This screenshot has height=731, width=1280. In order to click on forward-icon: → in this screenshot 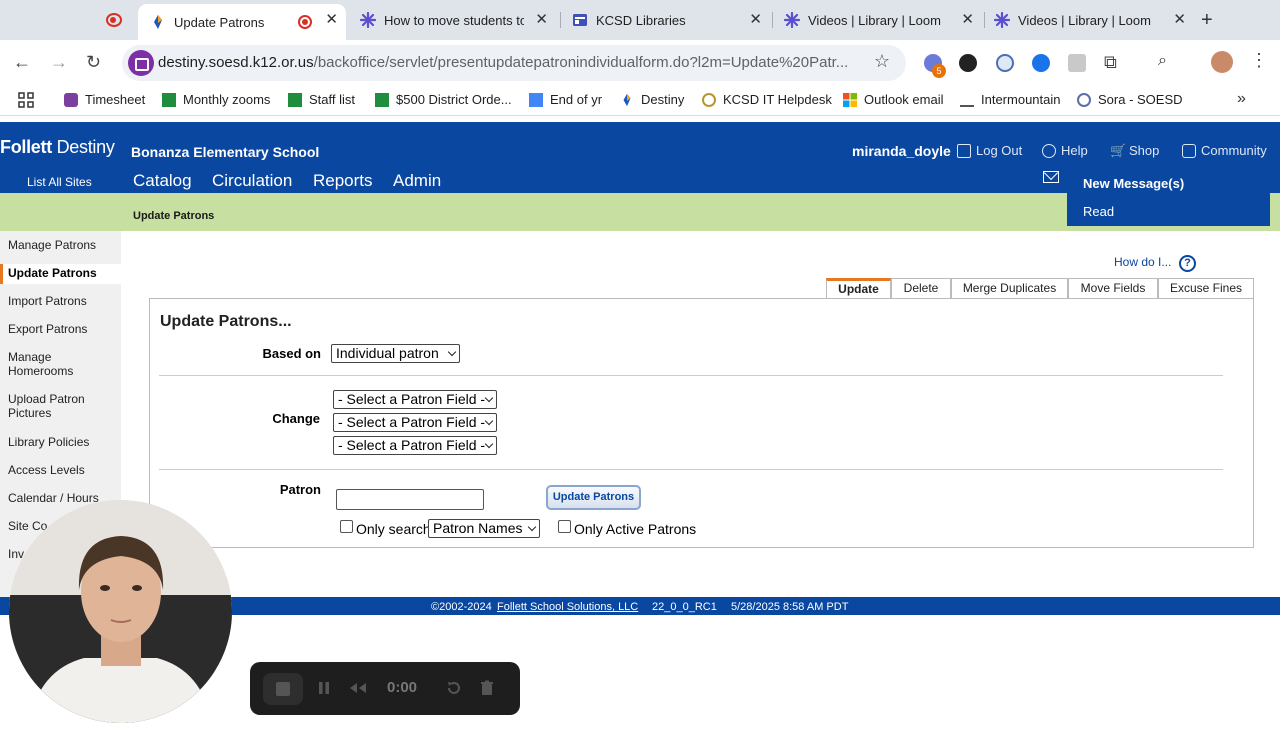, I will do `click(59, 62)`.